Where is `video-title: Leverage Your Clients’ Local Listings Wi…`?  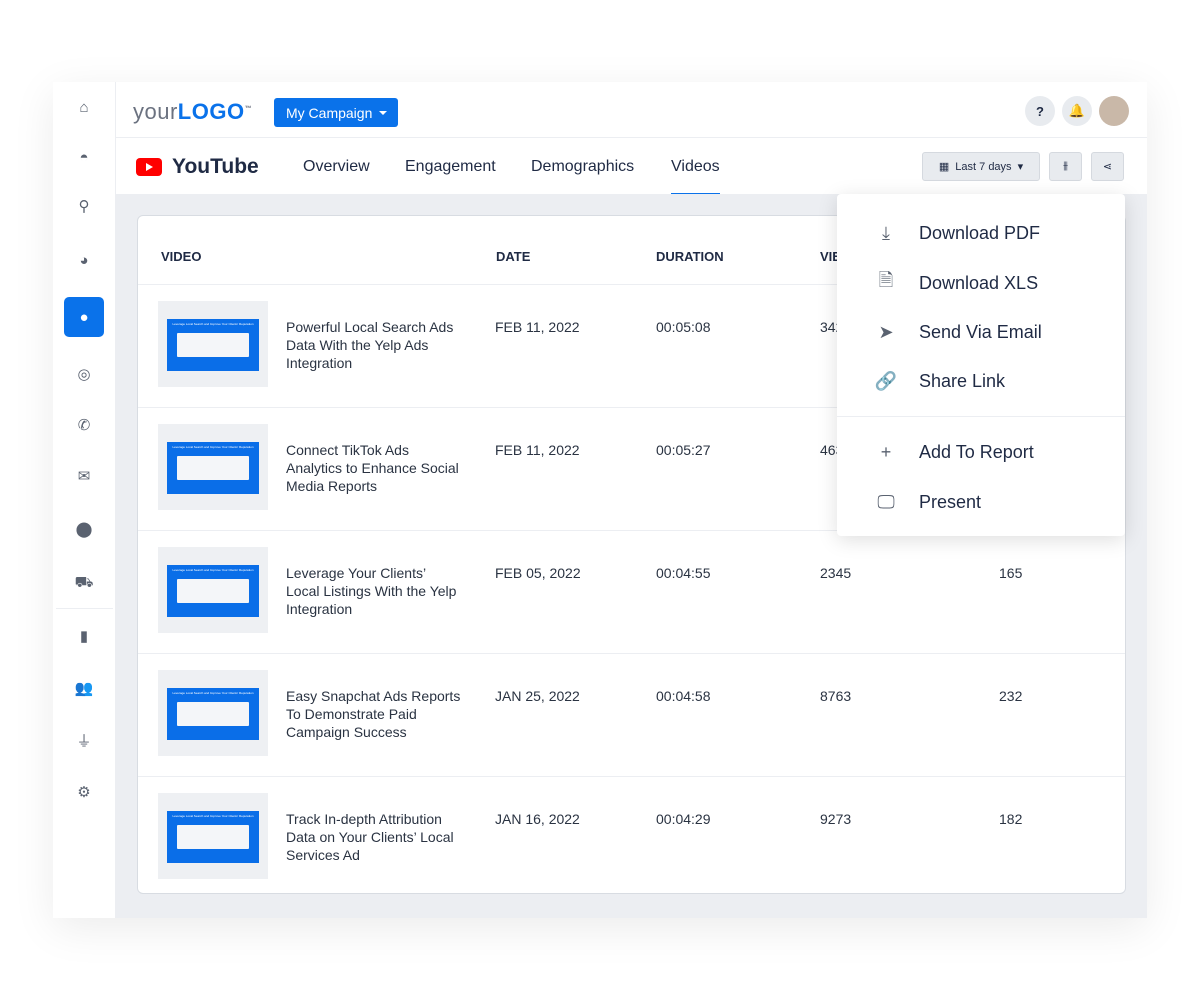 video-title: Leverage Your Clients’ Local Listings Wi… is located at coordinates (373, 591).